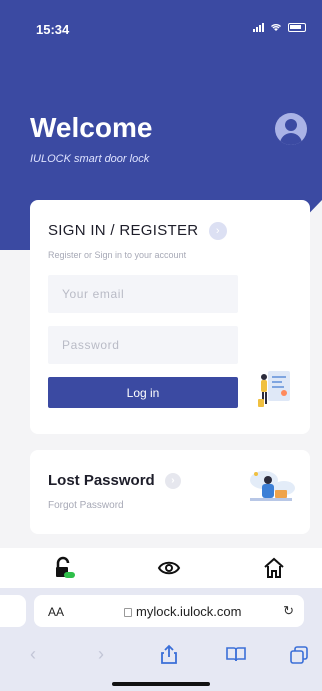  Describe the element at coordinates (123, 230) in the screenshot. I see `signin-title-label: SIGN IN / REGISTER` at that location.